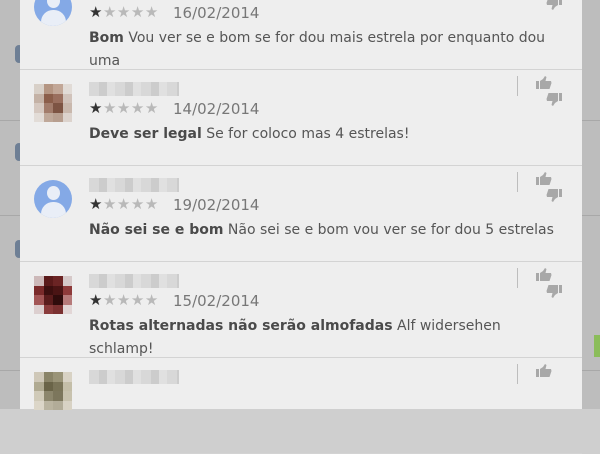 The width and height of the screenshot is (600, 454). Describe the element at coordinates (11, 204) in the screenshot. I see `background-app-left` at that location.